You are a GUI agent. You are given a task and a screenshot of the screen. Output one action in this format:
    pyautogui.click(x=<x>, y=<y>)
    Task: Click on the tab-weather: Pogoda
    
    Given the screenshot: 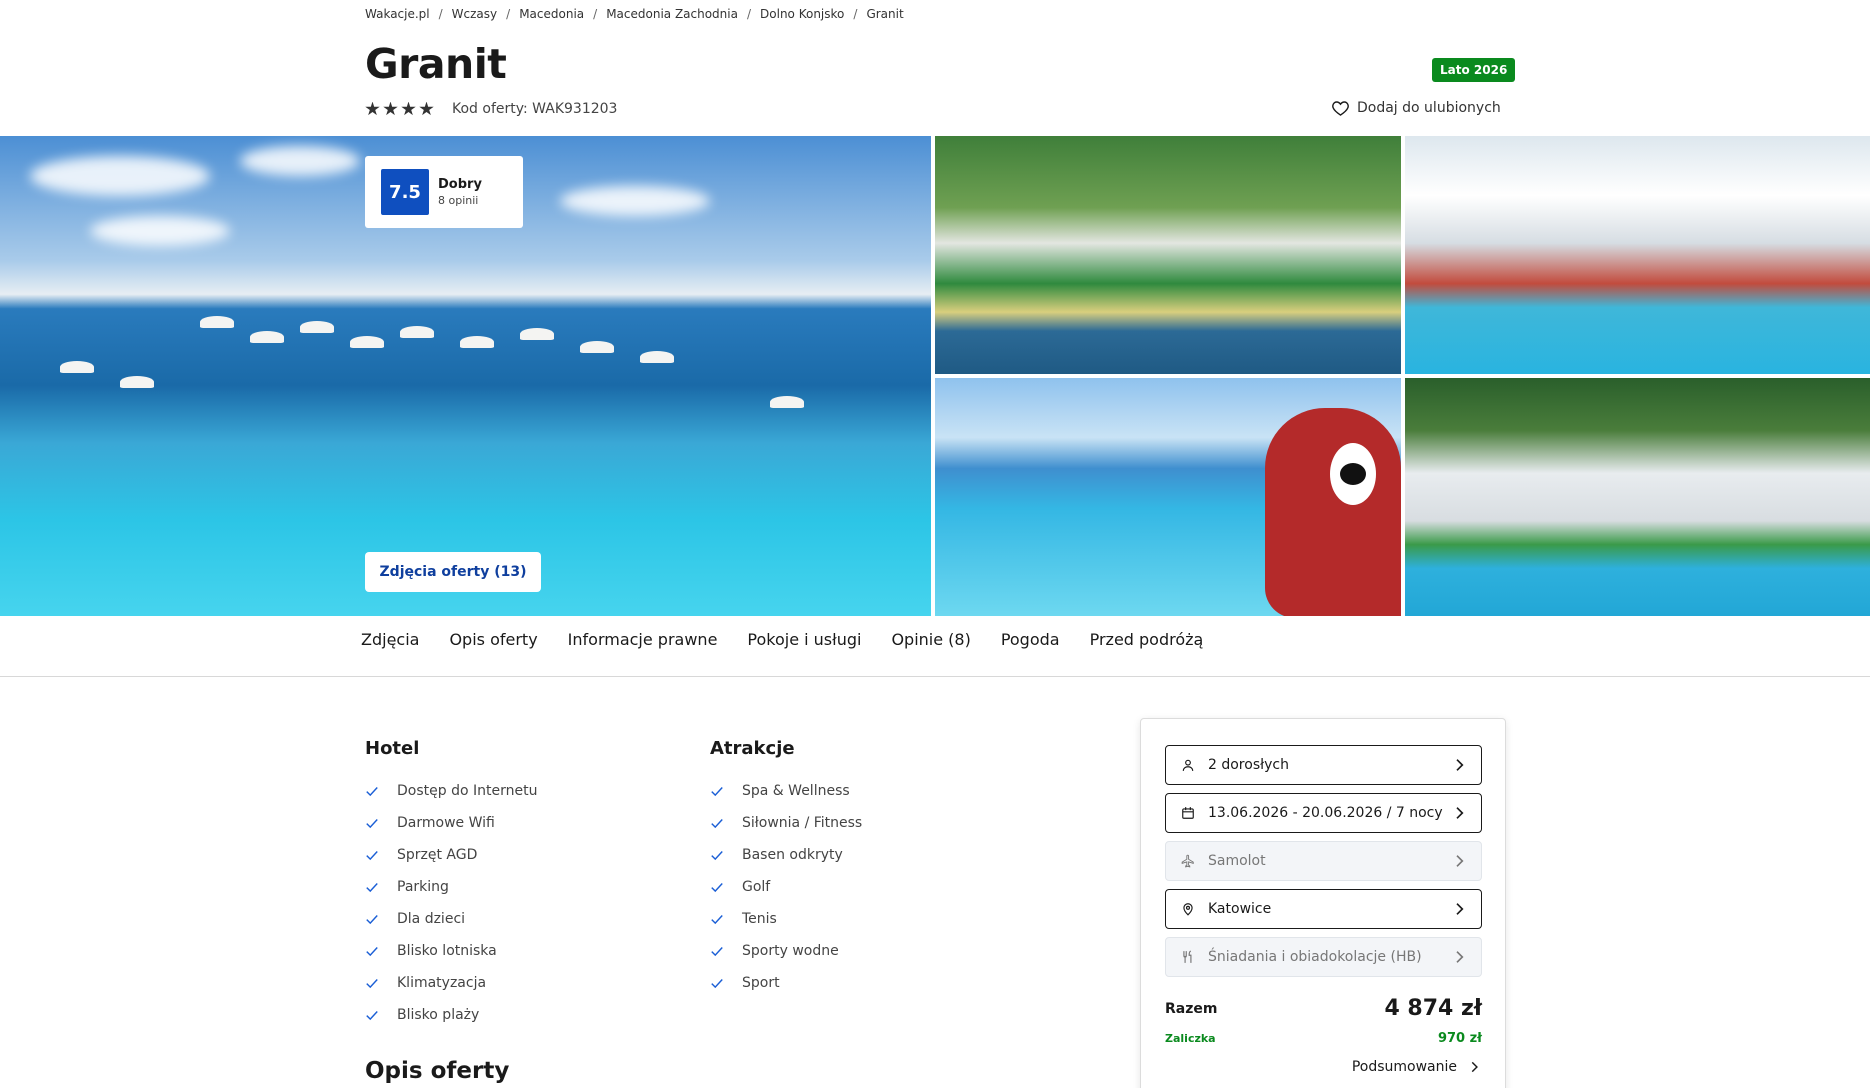 What is the action you would take?
    pyautogui.click(x=1030, y=639)
    